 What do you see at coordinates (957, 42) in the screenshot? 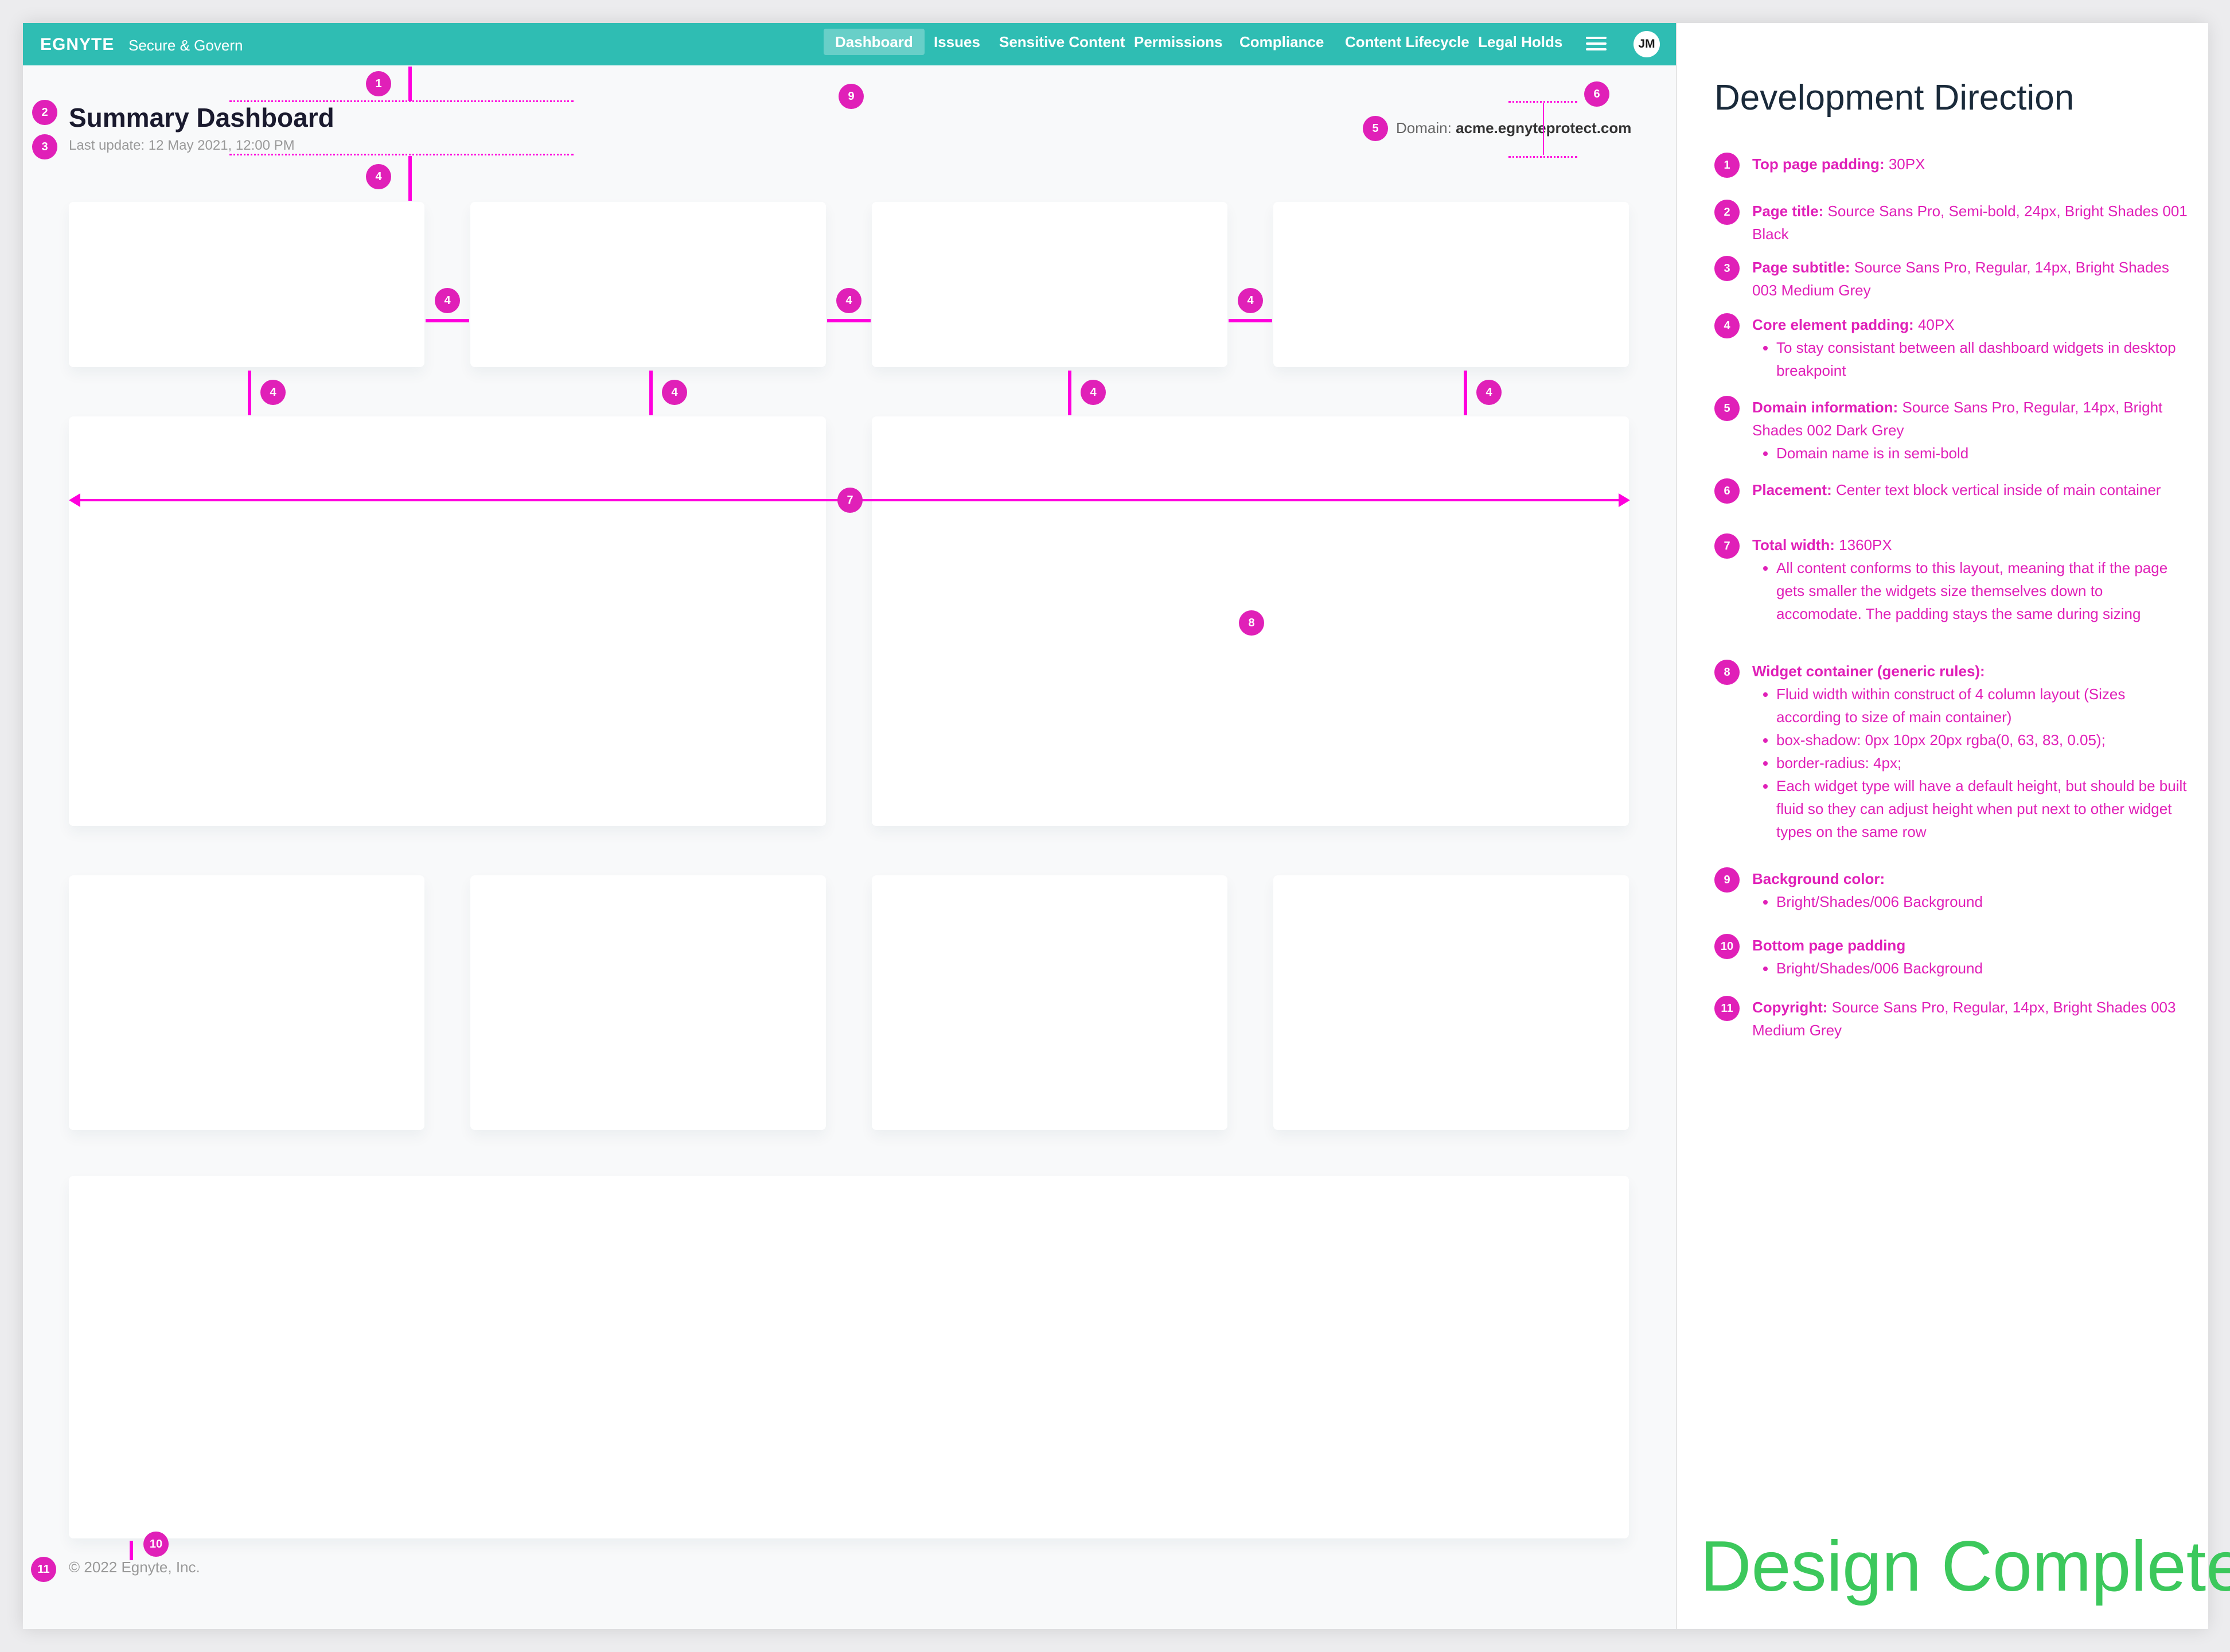
I see `nav-issues: Issues` at bounding box center [957, 42].